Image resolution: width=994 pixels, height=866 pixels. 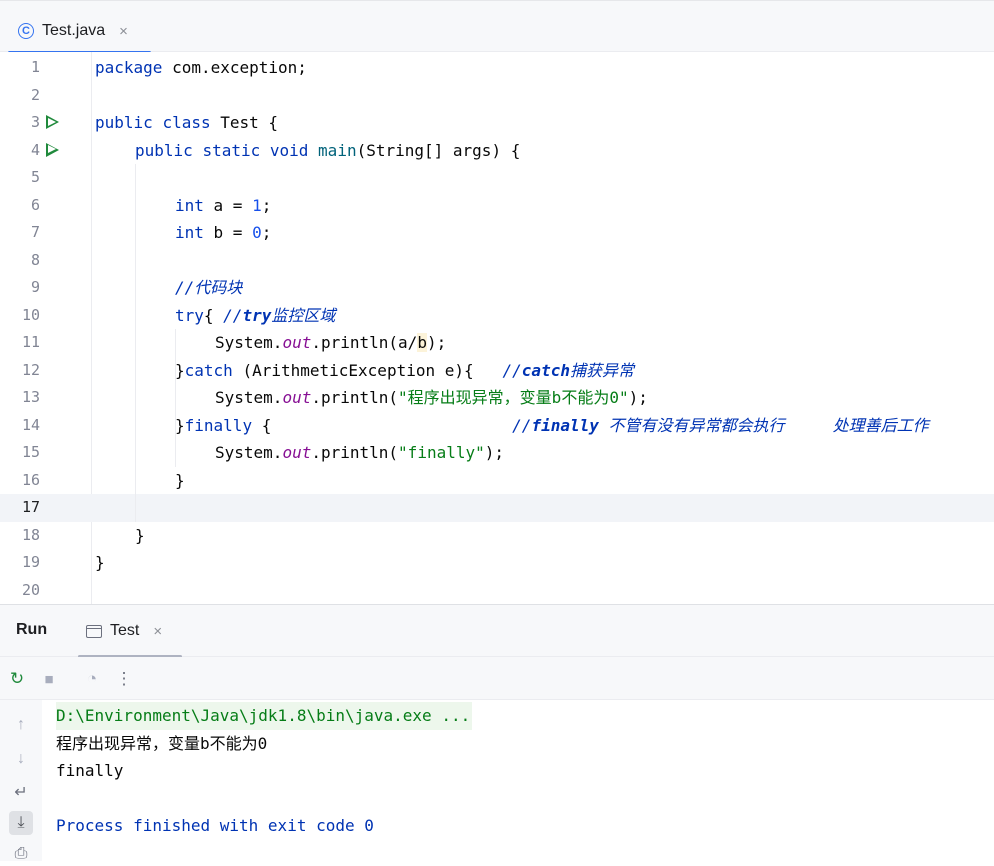 I want to click on code-line: 17, so click(x=497, y=508).